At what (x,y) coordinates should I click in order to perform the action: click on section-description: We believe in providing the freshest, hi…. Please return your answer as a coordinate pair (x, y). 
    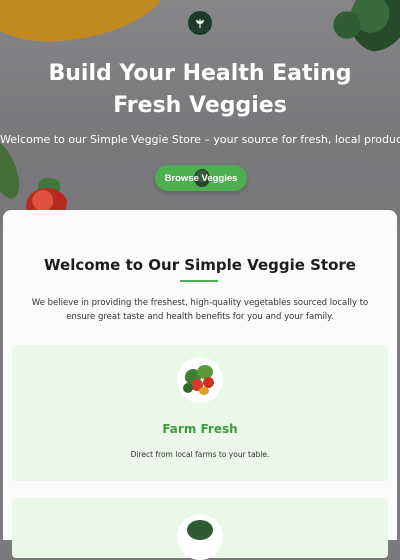
    Looking at the image, I should click on (200, 310).